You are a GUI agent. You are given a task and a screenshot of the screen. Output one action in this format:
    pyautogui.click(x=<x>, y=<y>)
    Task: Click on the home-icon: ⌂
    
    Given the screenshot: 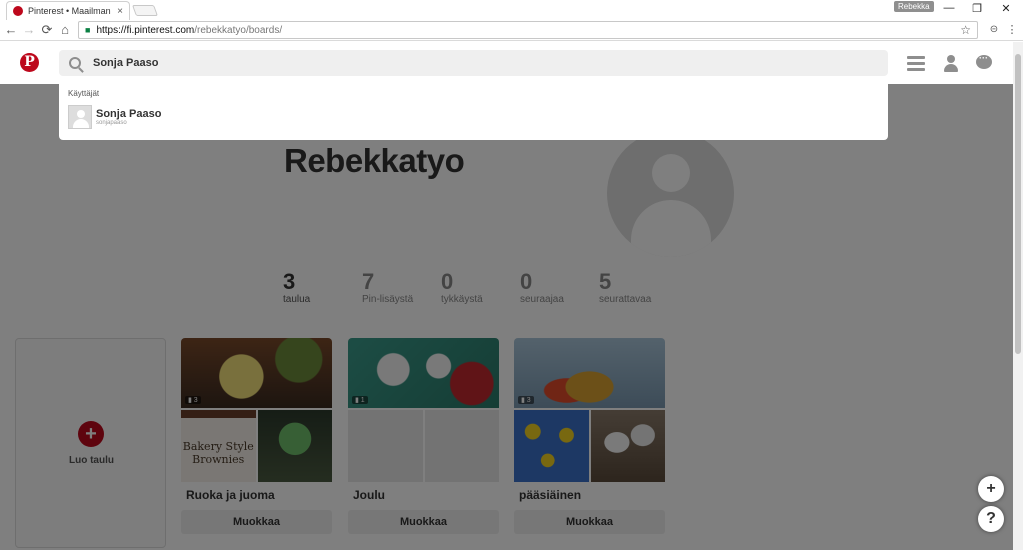 What is the action you would take?
    pyautogui.click(x=65, y=30)
    